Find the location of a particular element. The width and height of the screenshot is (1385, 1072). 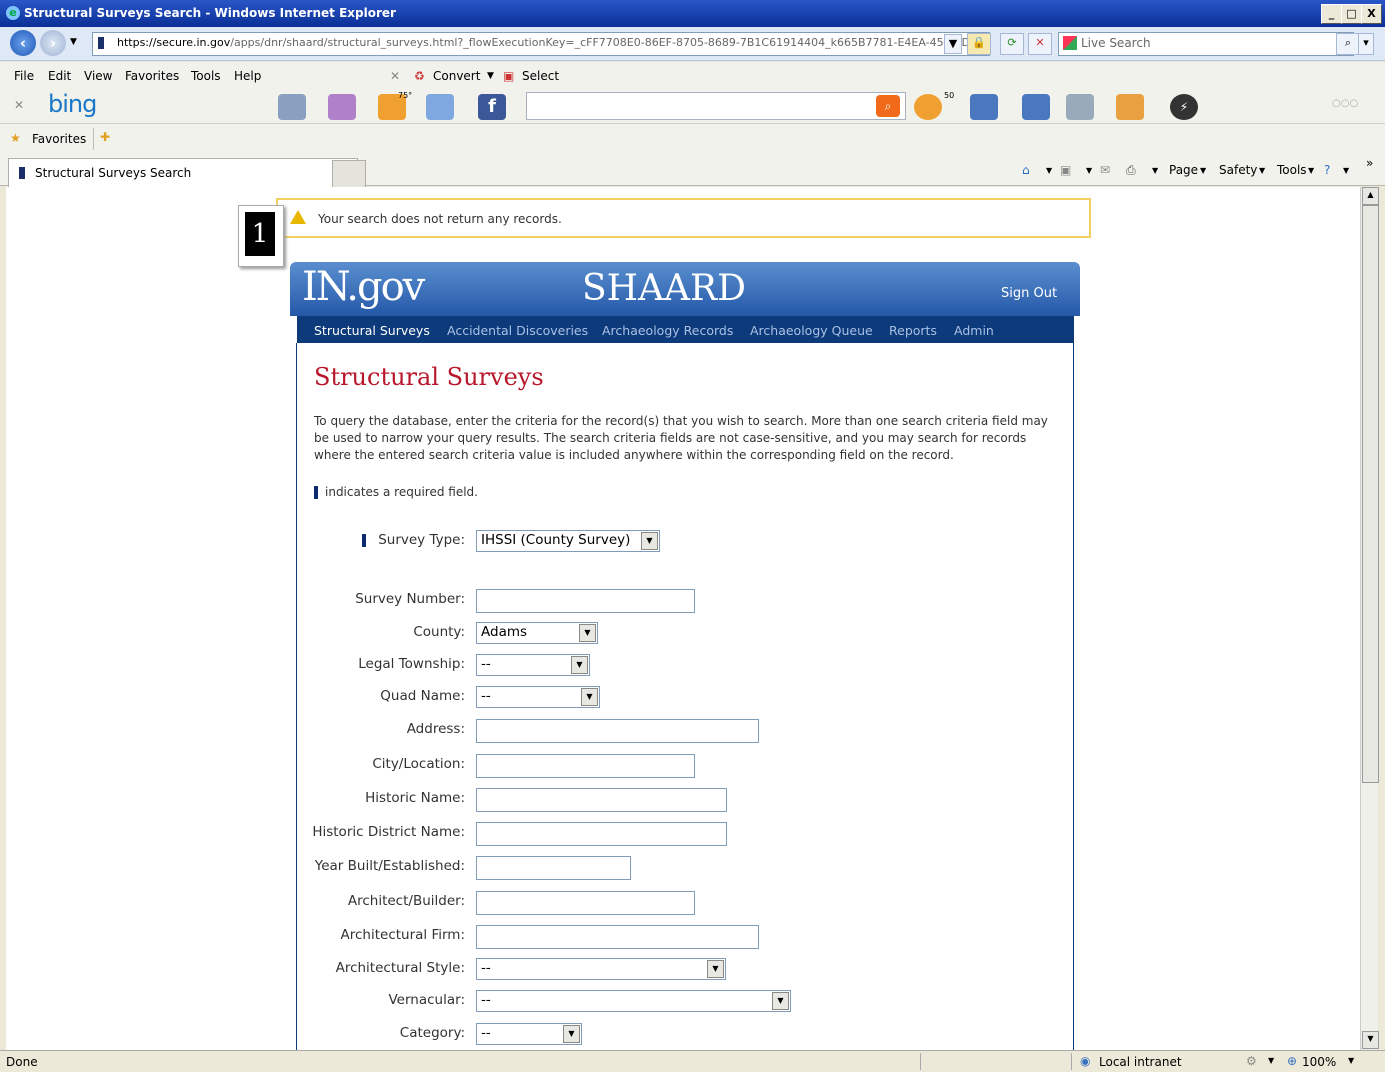

select-button: Select is located at coordinates (540, 76).